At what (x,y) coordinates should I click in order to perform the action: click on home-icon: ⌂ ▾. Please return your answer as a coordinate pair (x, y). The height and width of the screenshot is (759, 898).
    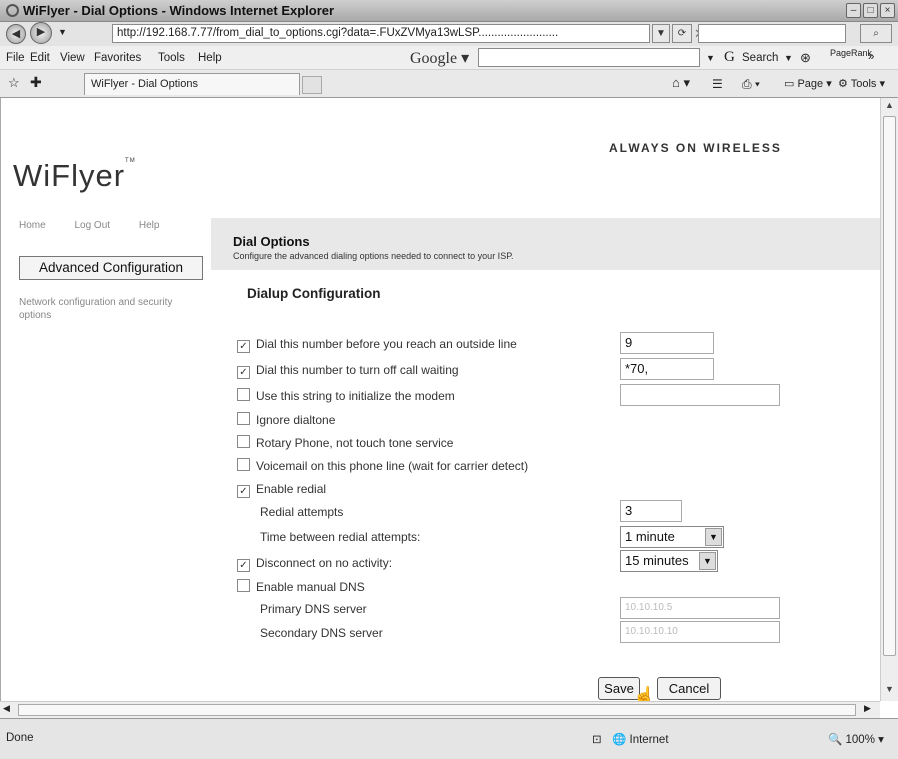
    Looking at the image, I should click on (681, 83).